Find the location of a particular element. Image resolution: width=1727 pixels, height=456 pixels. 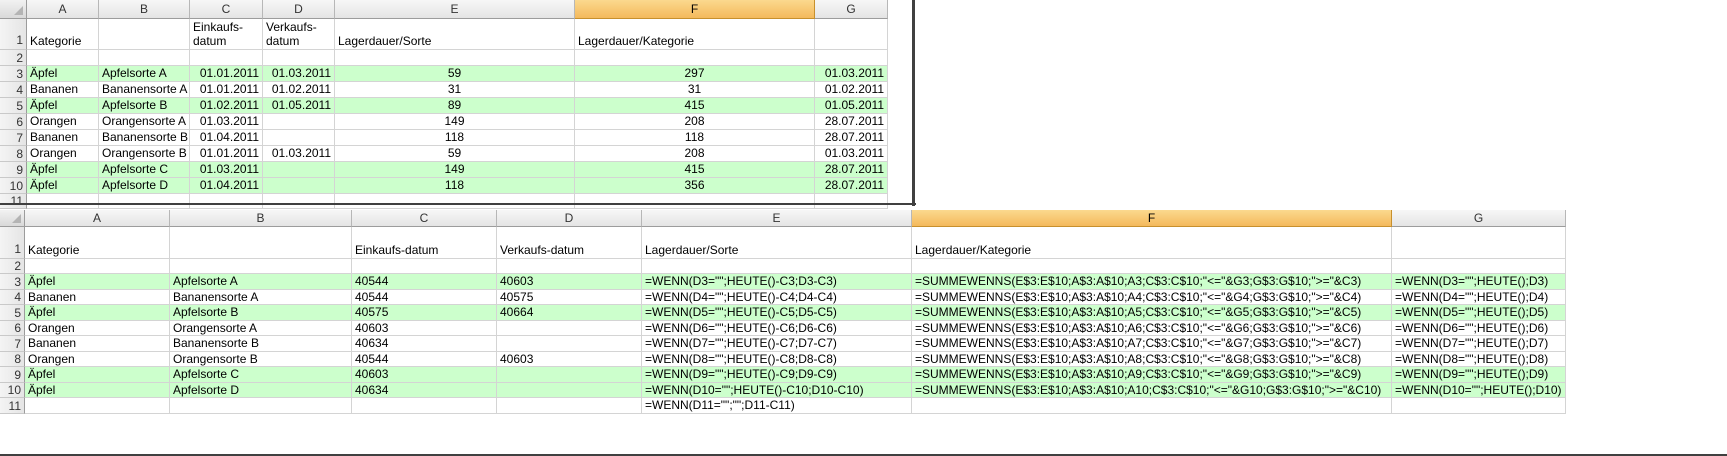

cell-e: =WENN(D7="";HEUTE()-C7;D7-C7) is located at coordinates (777, 344).